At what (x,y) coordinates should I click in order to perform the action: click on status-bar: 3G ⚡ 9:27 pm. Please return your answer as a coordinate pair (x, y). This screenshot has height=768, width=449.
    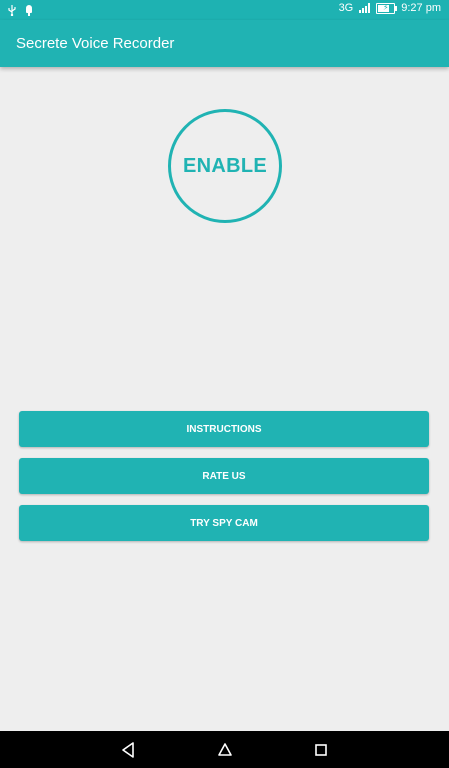
    Looking at the image, I should click on (224, 10).